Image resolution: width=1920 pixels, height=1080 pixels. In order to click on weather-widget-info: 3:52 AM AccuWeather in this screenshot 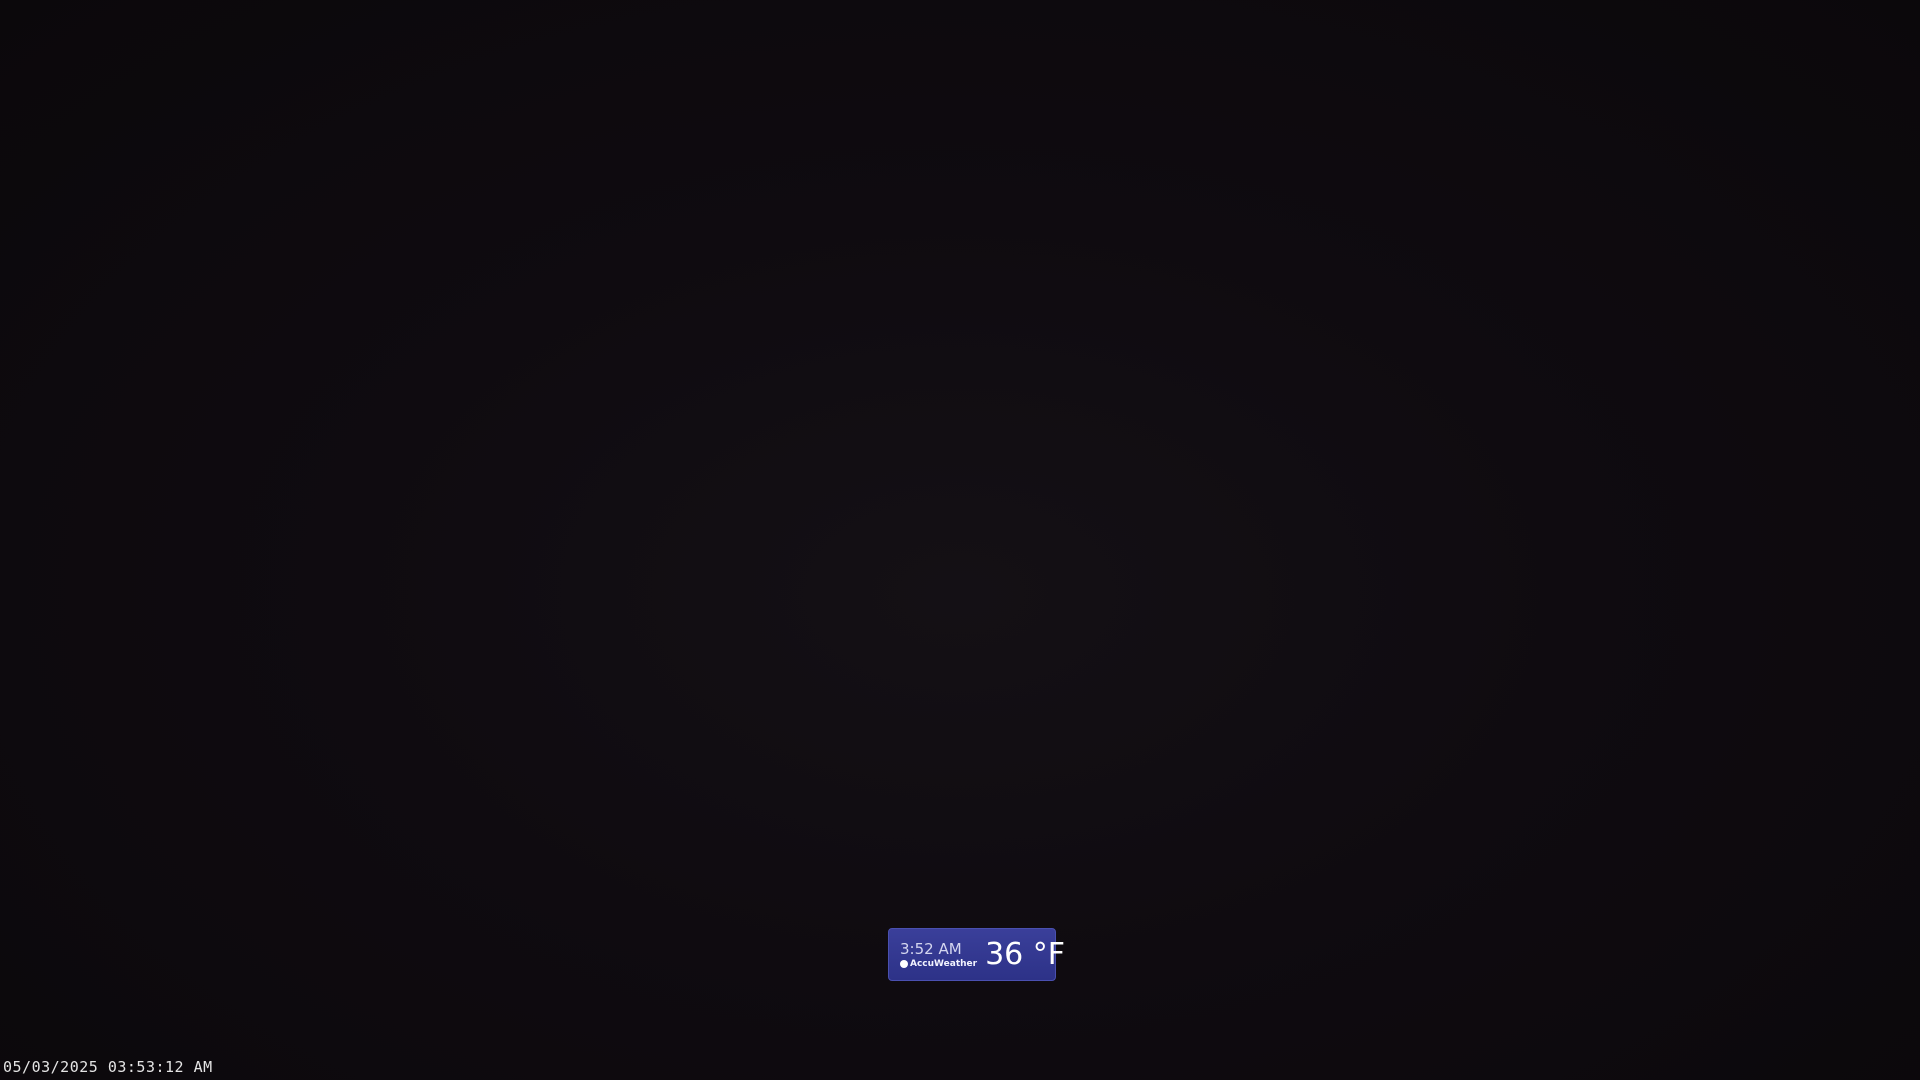, I will do `click(938, 955)`.